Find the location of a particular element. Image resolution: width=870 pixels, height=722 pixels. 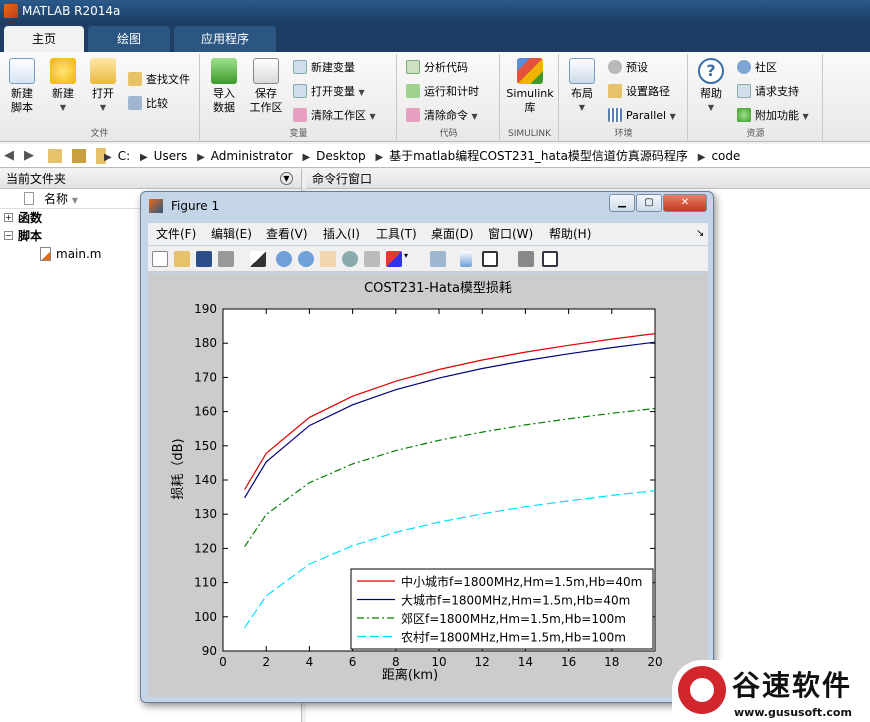

menu-file: 文件(F) is located at coordinates (176, 234).